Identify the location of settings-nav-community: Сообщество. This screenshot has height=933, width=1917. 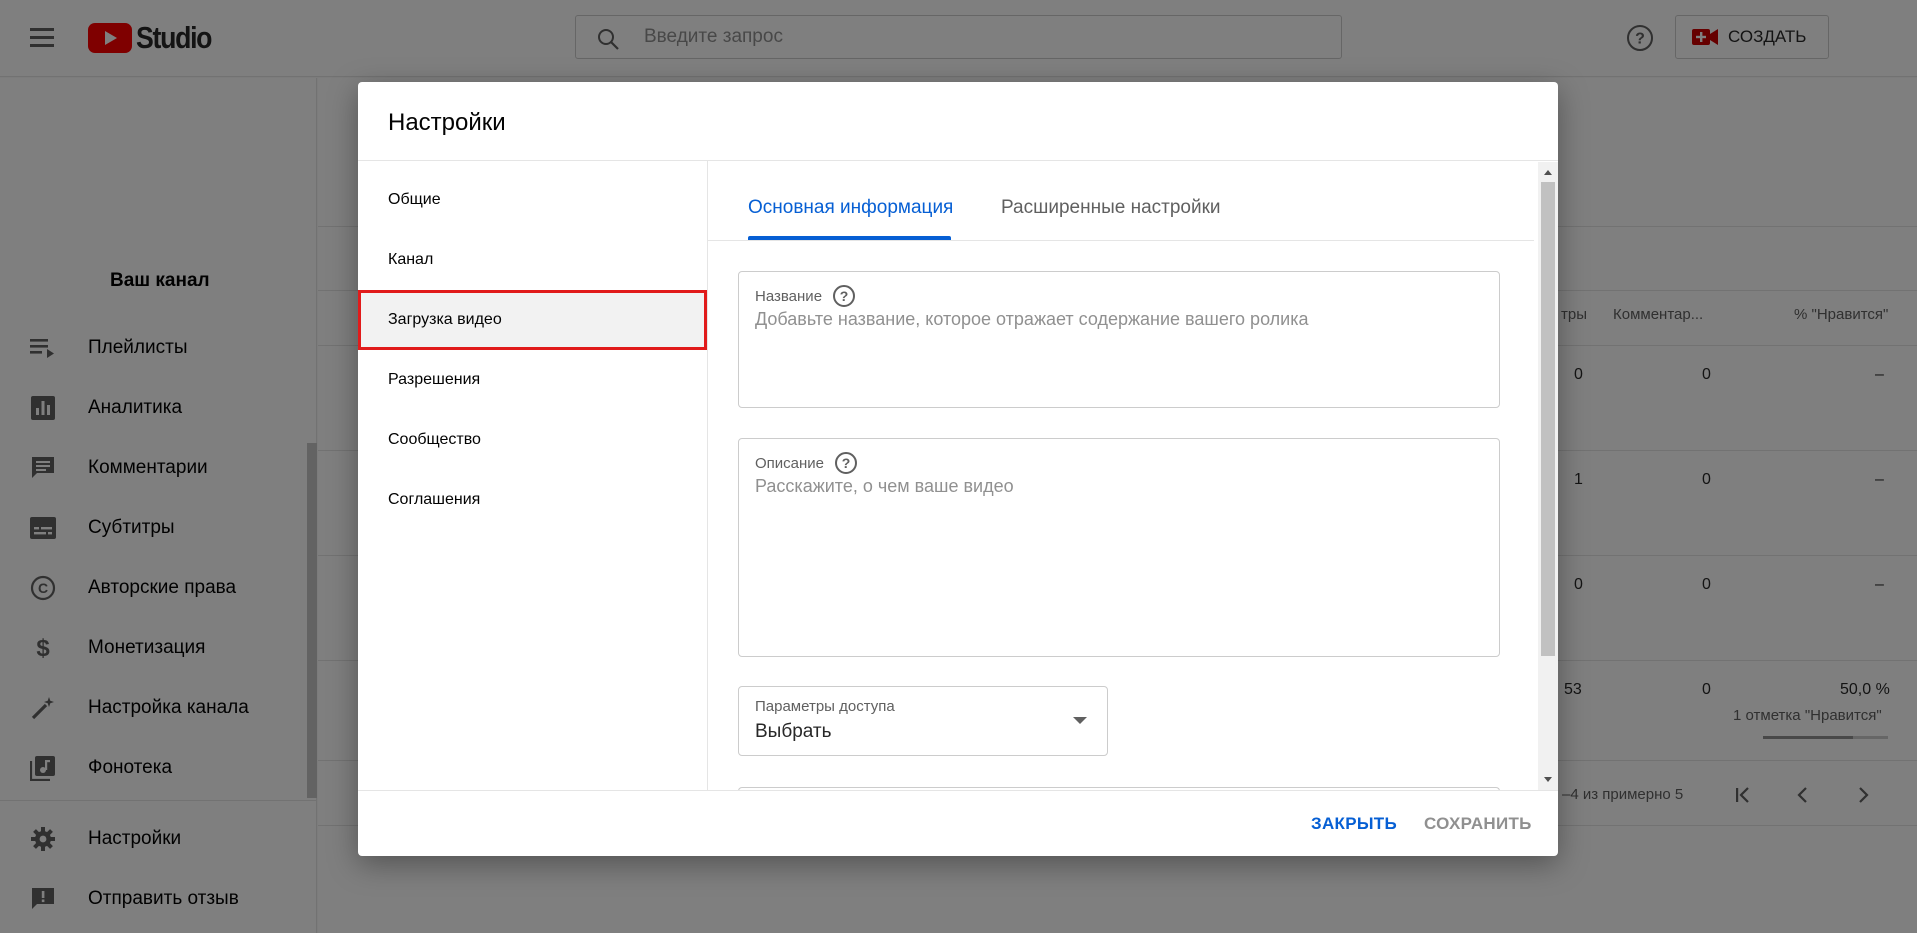
(532, 440).